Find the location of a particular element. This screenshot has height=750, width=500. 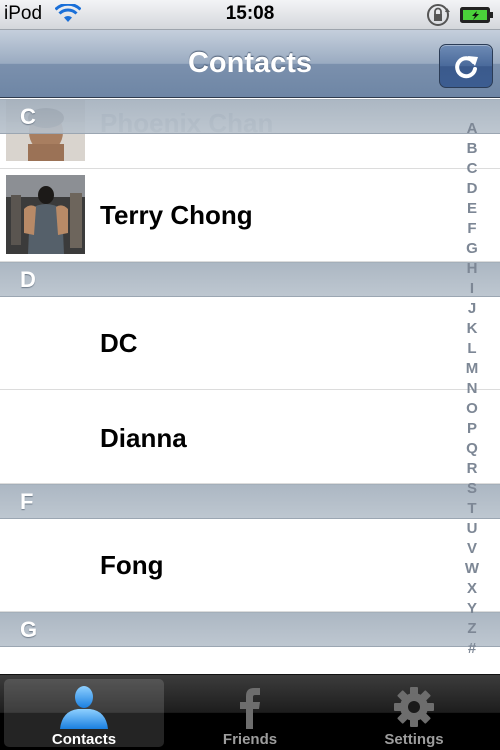

section-header: F is located at coordinates (250, 501).